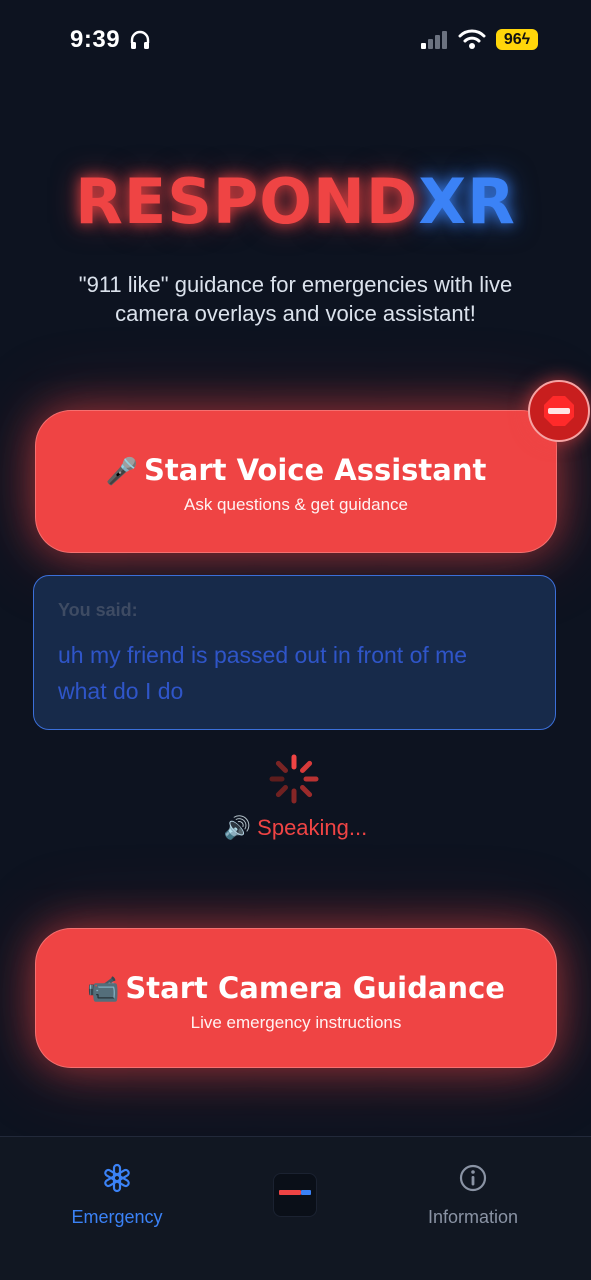  I want to click on loading-spinner-icon, so click(294, 779).